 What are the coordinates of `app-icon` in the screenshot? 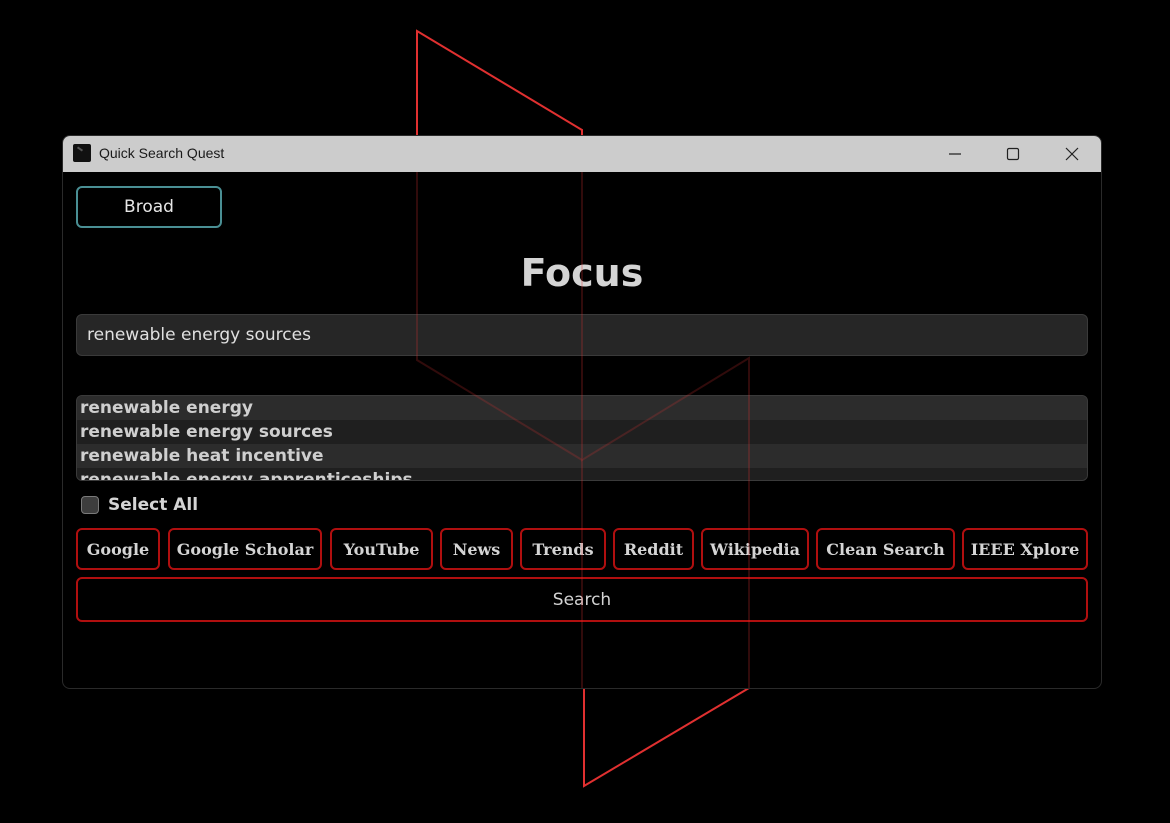 It's located at (82, 153).